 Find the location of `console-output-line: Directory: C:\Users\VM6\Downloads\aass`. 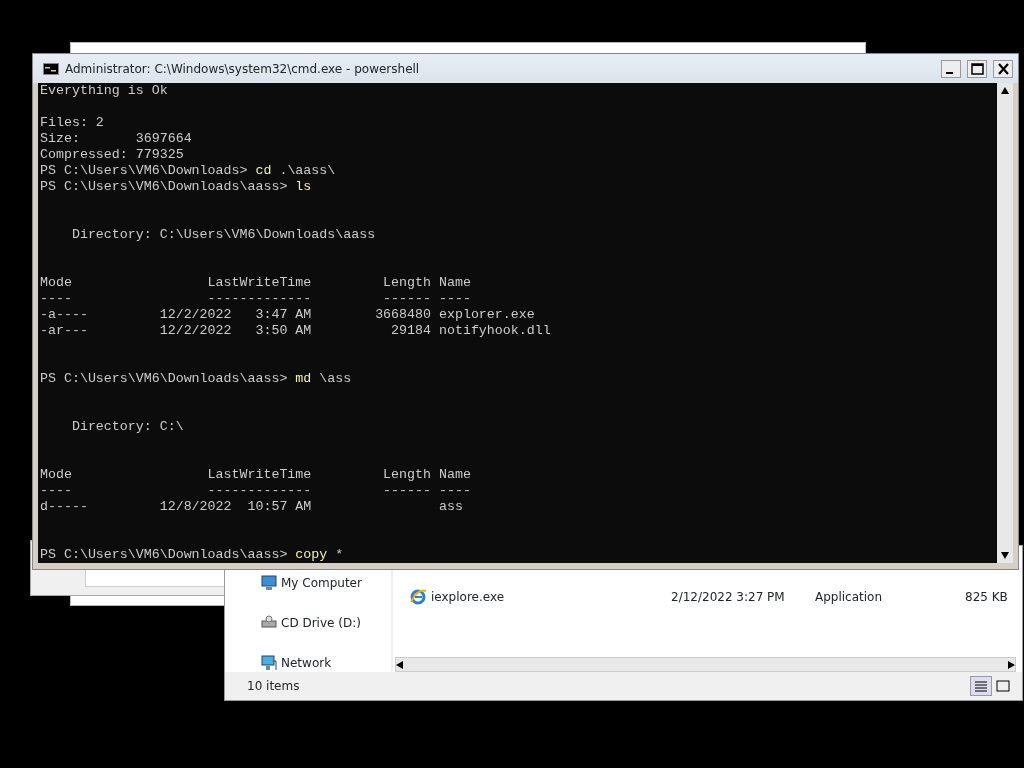

console-output-line: Directory: C:\Users\VM6\Downloads\aass is located at coordinates (223, 235).